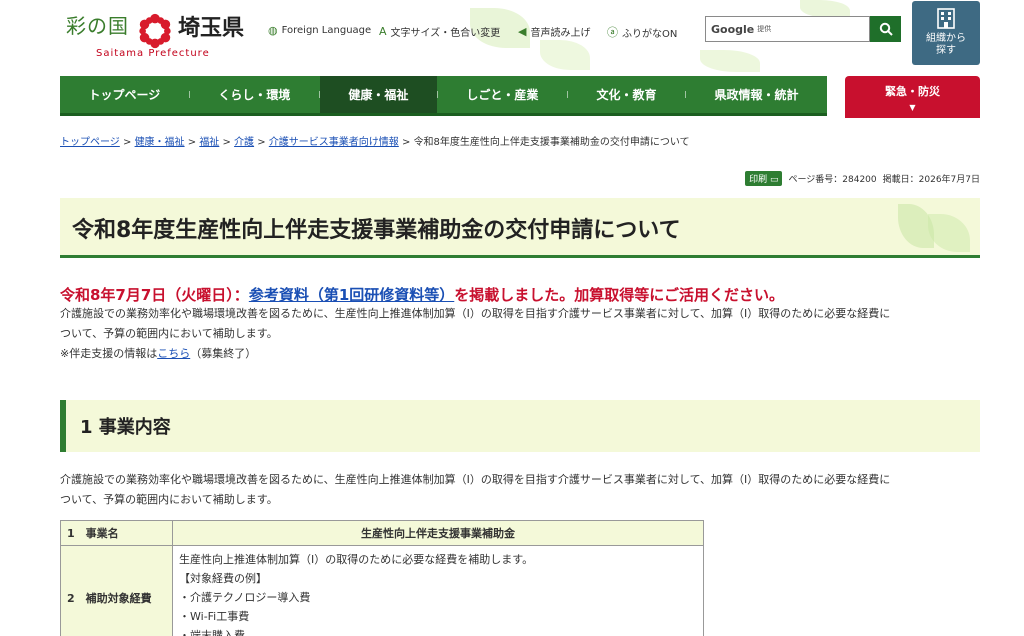  I want to click on support-info-note: ※伴走支援の情報はこちら（募集終了）, so click(158, 353).